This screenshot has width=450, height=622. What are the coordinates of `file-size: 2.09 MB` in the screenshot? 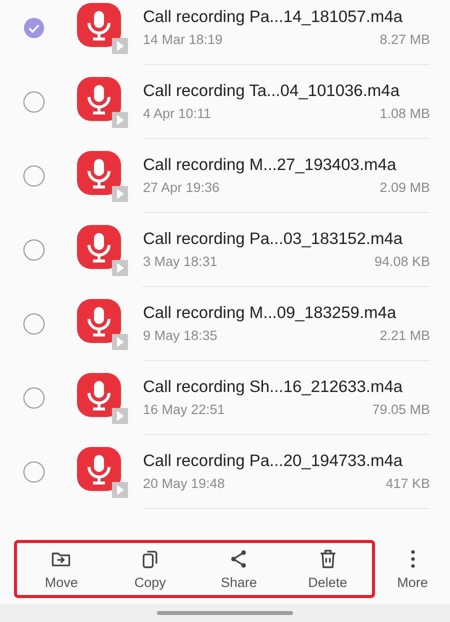 It's located at (405, 187).